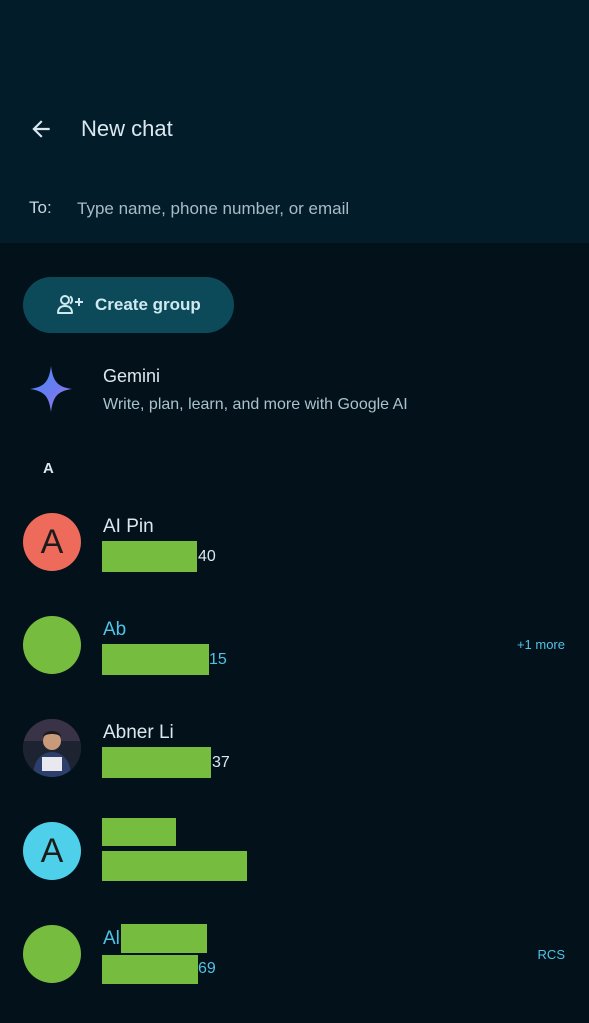 This screenshot has width=589, height=1023. I want to click on contact-name: Al, so click(111, 938).